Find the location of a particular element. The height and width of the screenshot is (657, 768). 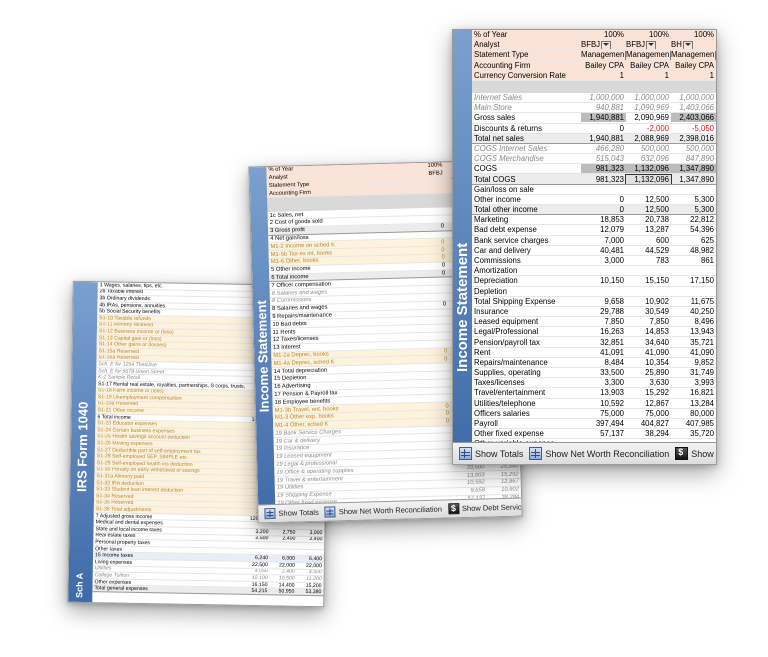

value-cell: 1,940,881 is located at coordinates (603, 118).